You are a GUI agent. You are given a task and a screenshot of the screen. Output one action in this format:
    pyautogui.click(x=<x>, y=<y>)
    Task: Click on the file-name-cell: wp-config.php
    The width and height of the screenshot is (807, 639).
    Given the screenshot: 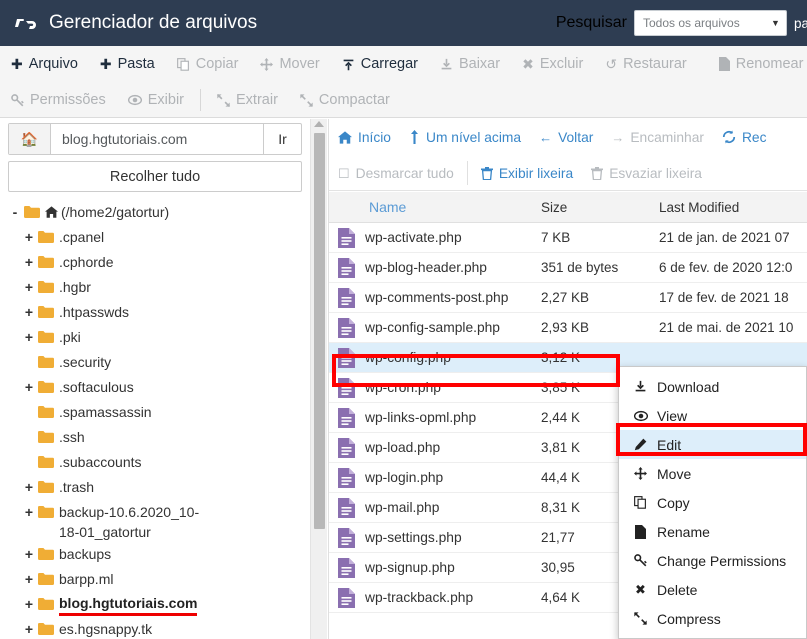 What is the action you would take?
    pyautogui.click(x=435, y=358)
    